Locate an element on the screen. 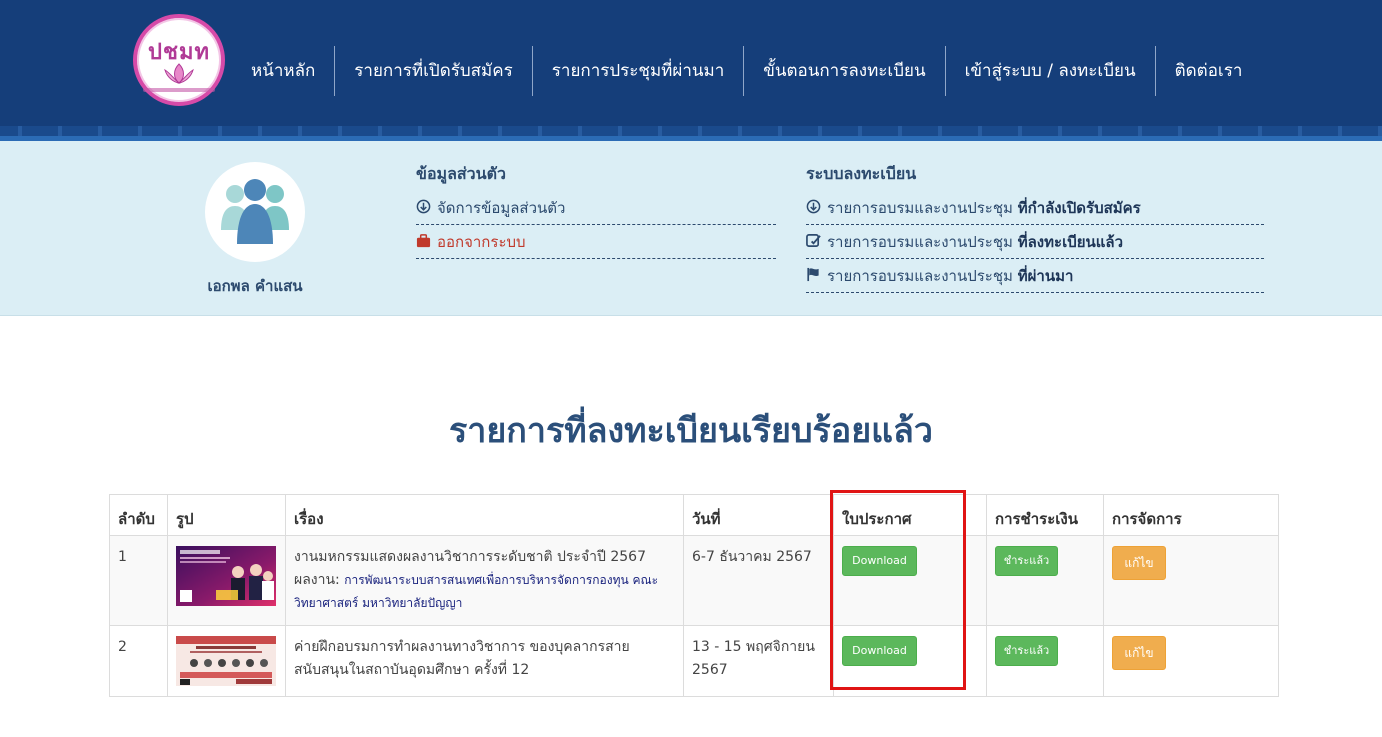  personal-info-title: ข้อมูลส่วนตัว is located at coordinates (461, 173).